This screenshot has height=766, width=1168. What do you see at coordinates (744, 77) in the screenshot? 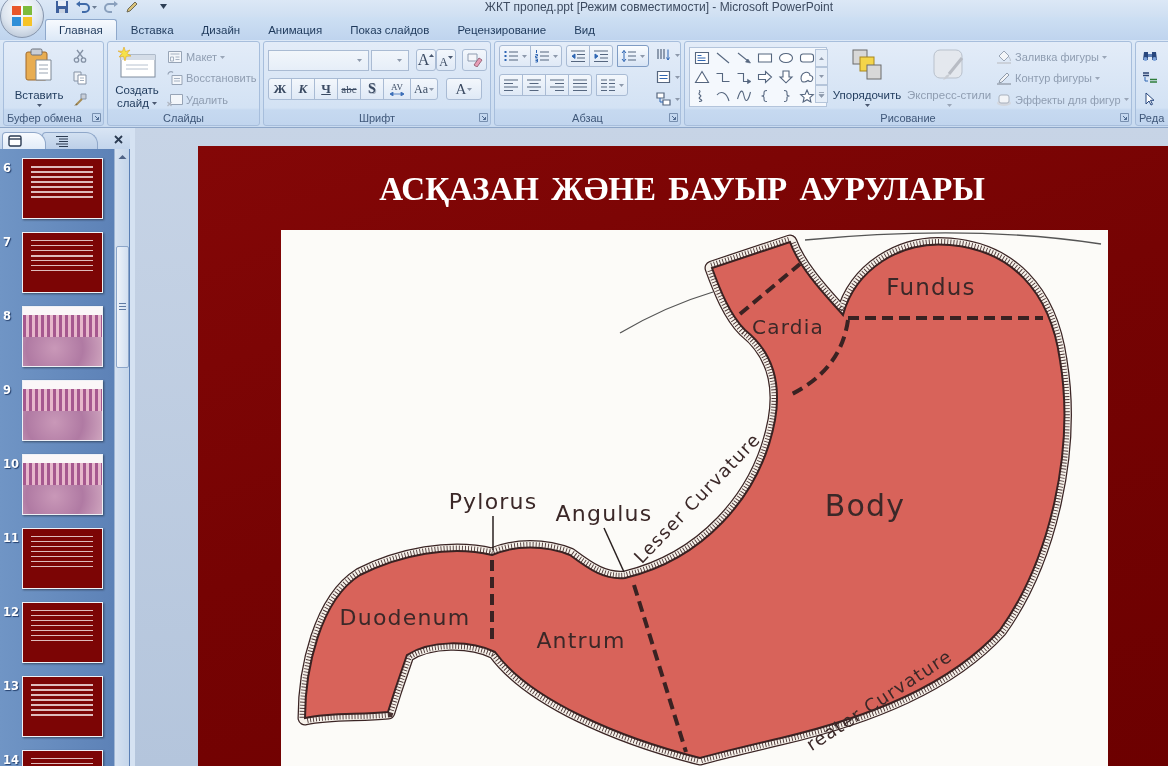
I see `elbow-arrow-icon` at bounding box center [744, 77].